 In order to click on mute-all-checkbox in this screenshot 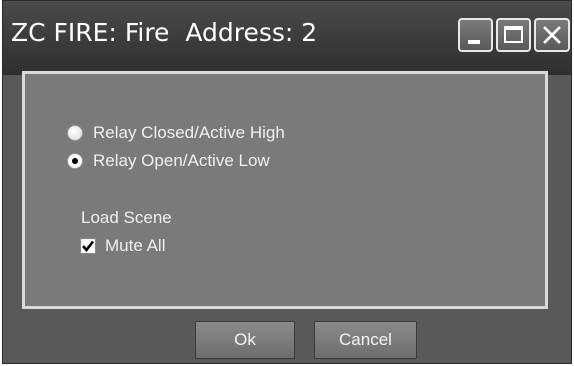, I will do `click(88, 246)`.